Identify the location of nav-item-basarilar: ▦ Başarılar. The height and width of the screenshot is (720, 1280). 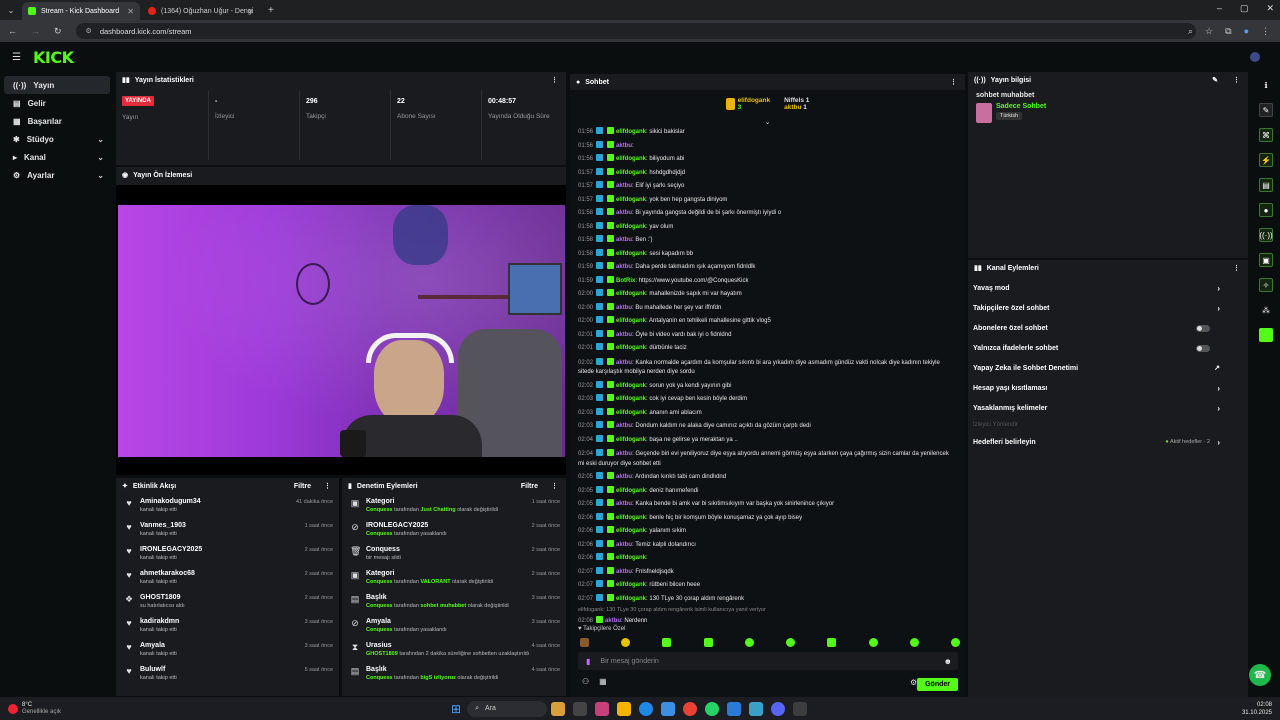
(57, 121).